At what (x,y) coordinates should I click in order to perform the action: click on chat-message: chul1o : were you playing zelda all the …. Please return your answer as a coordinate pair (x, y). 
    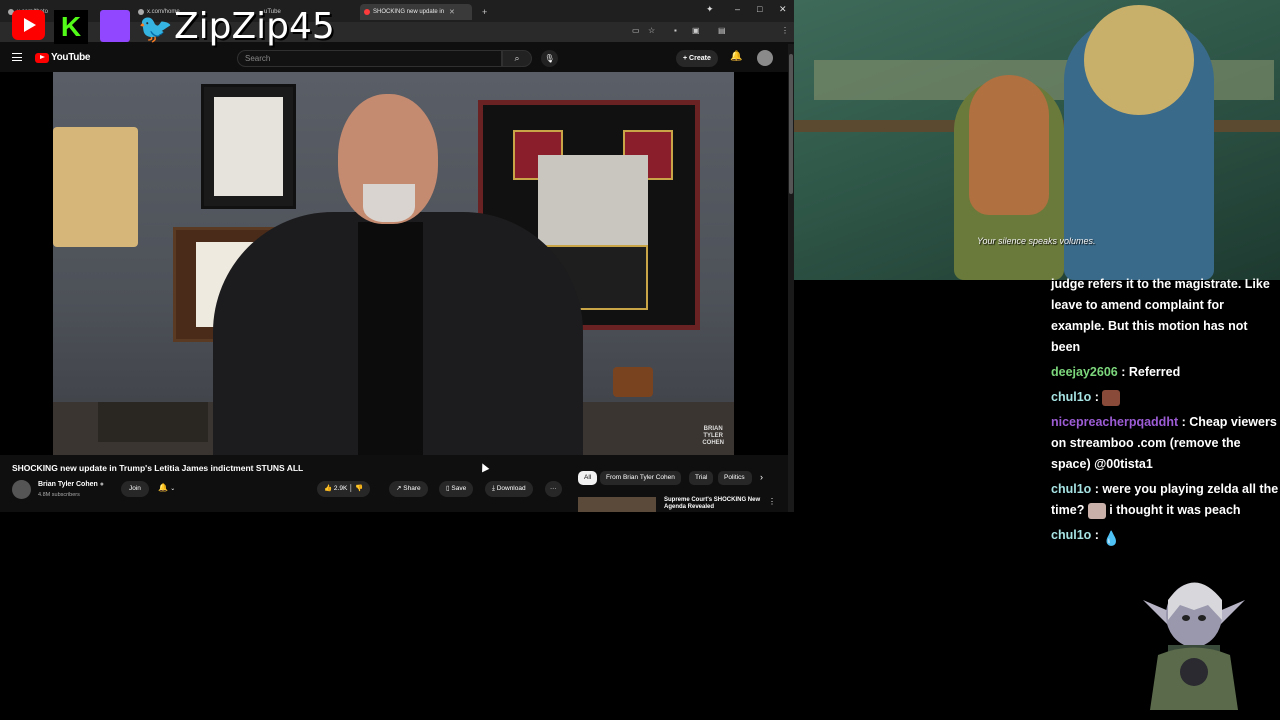
    Looking at the image, I should click on (1165, 500).